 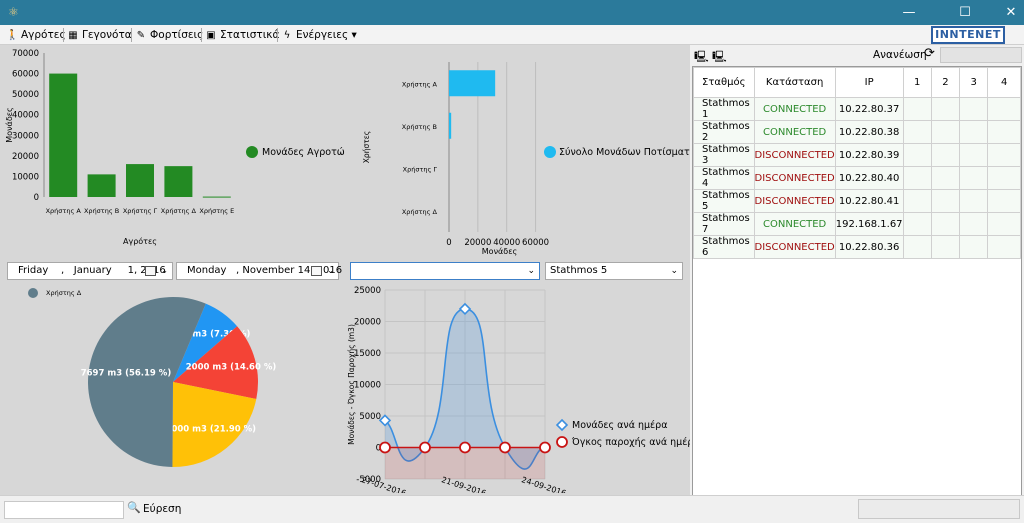 I want to click on table-row: Stathmos 1 CONNECTED 10.22.80.37, so click(x=857, y=109).